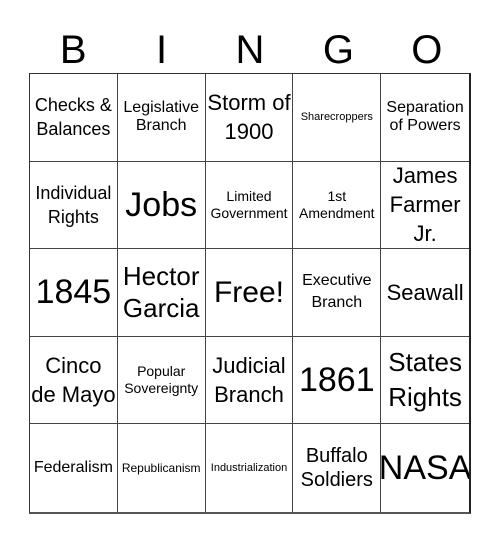  What do you see at coordinates (338, 50) in the screenshot?
I see `header-letter-g: G` at bounding box center [338, 50].